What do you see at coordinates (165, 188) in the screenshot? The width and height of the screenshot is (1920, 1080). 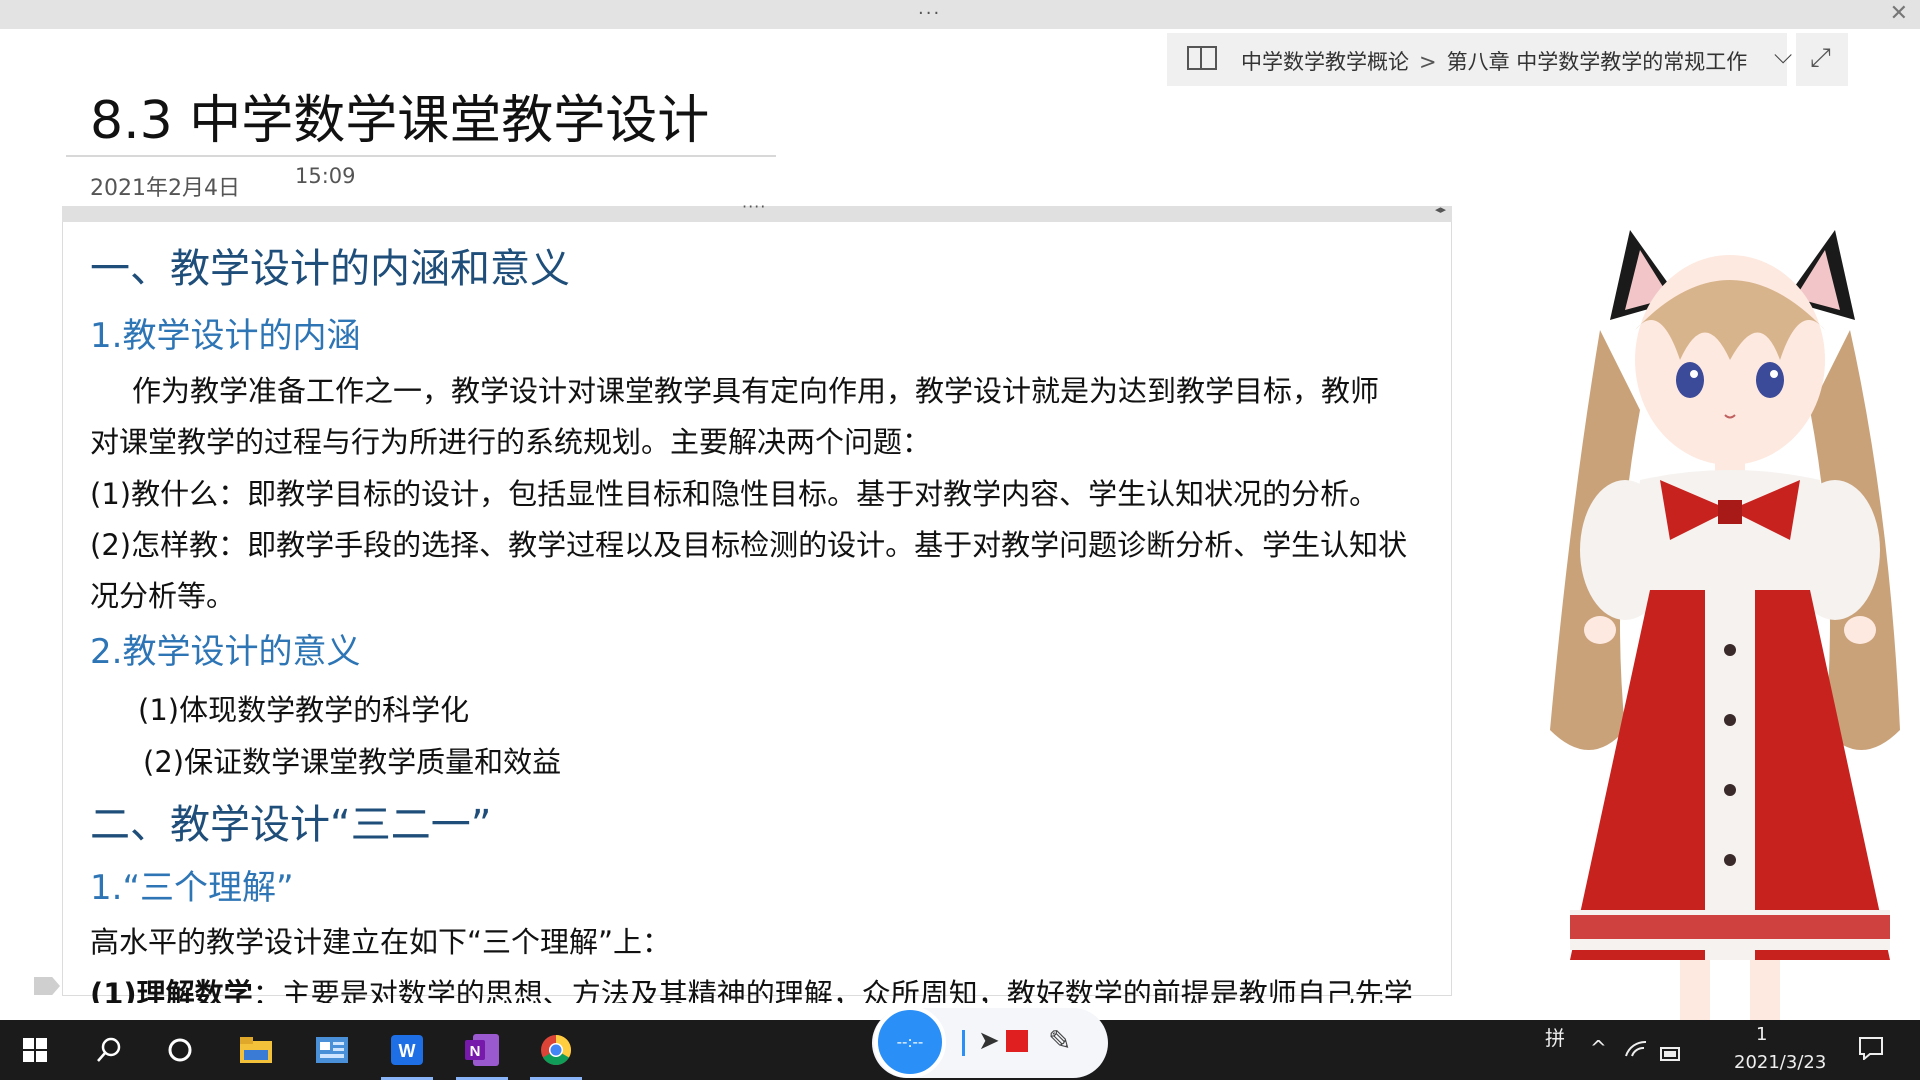 I see `page-date: 2021年2月4日` at bounding box center [165, 188].